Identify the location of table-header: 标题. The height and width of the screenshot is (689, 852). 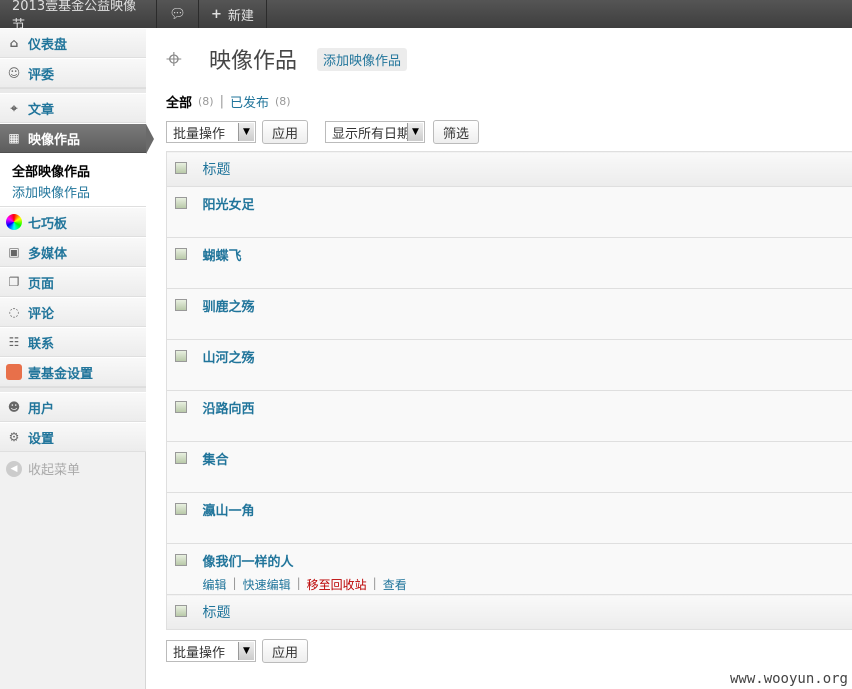
(509, 169).